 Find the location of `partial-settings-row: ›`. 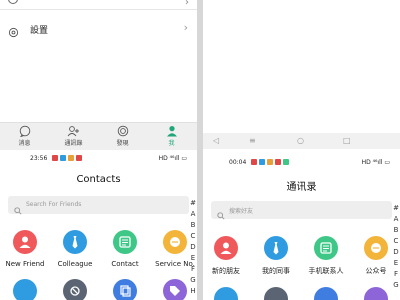

partial-settings-row: › is located at coordinates (98, 5).